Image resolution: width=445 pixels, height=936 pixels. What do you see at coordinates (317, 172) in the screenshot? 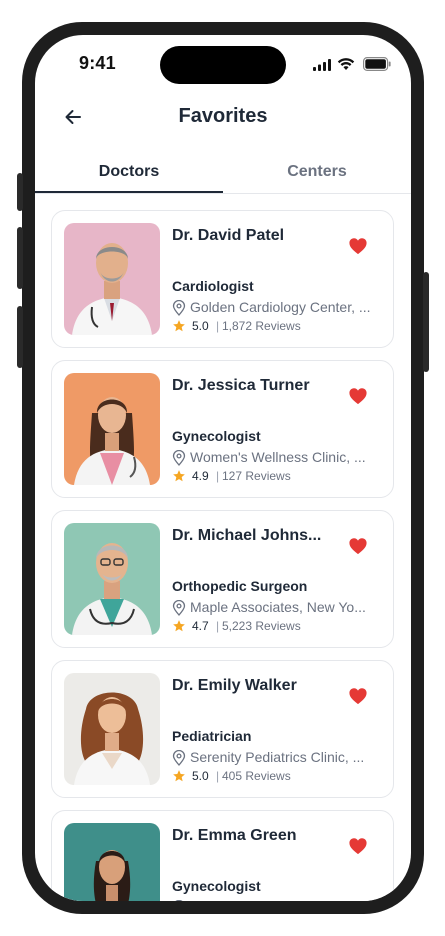
I see `tab-centers: Centers` at bounding box center [317, 172].